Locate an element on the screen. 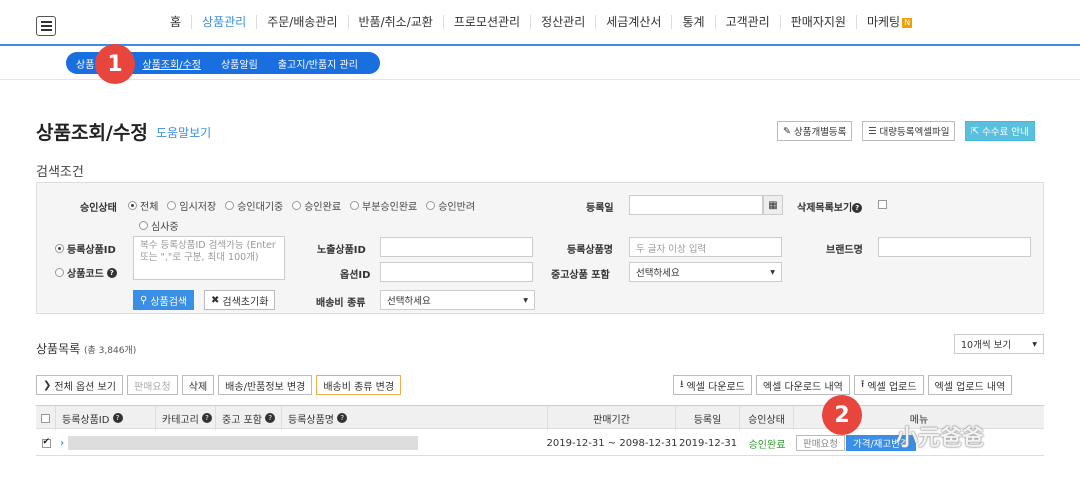 This screenshot has width=1080, height=485. column-header-used: 중고 포함 ? is located at coordinates (249, 418).